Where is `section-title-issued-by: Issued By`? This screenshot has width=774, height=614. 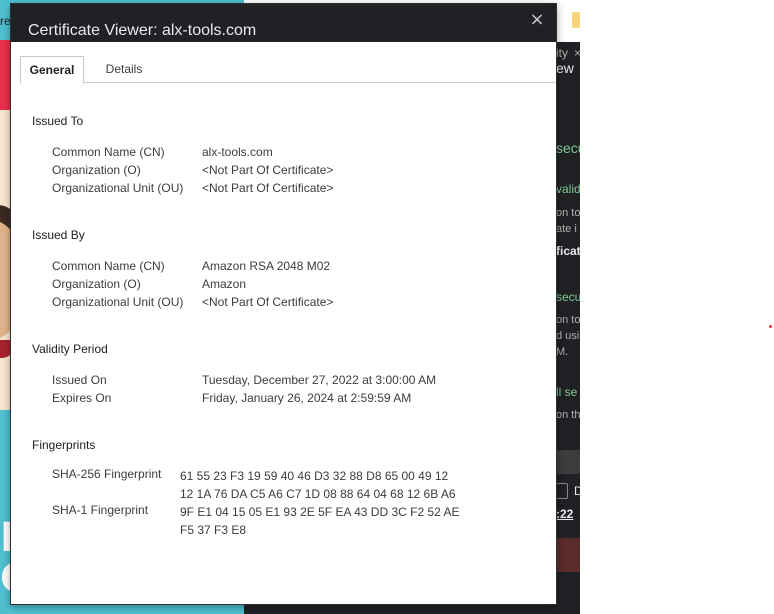 section-title-issued-by: Issued By is located at coordinates (58, 235).